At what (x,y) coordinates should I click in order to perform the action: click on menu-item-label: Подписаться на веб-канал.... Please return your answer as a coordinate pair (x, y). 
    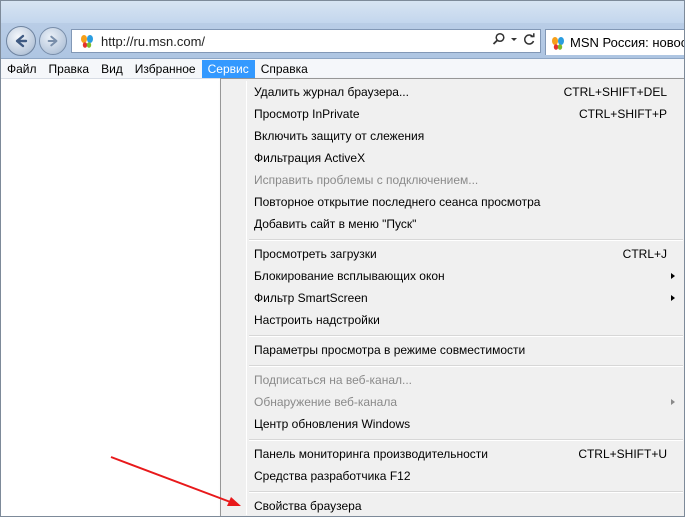
    Looking at the image, I should click on (333, 380).